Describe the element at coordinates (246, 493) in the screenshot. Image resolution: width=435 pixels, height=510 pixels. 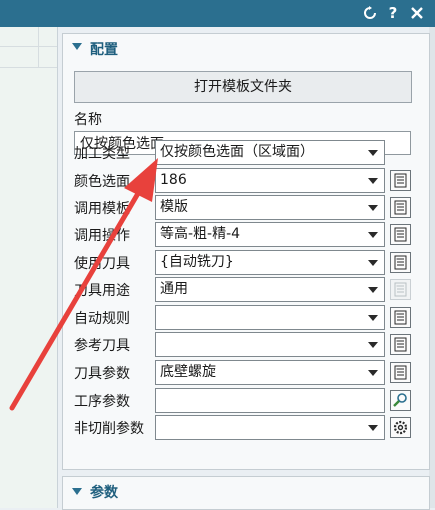
I see `params-section-header: 参数` at that location.